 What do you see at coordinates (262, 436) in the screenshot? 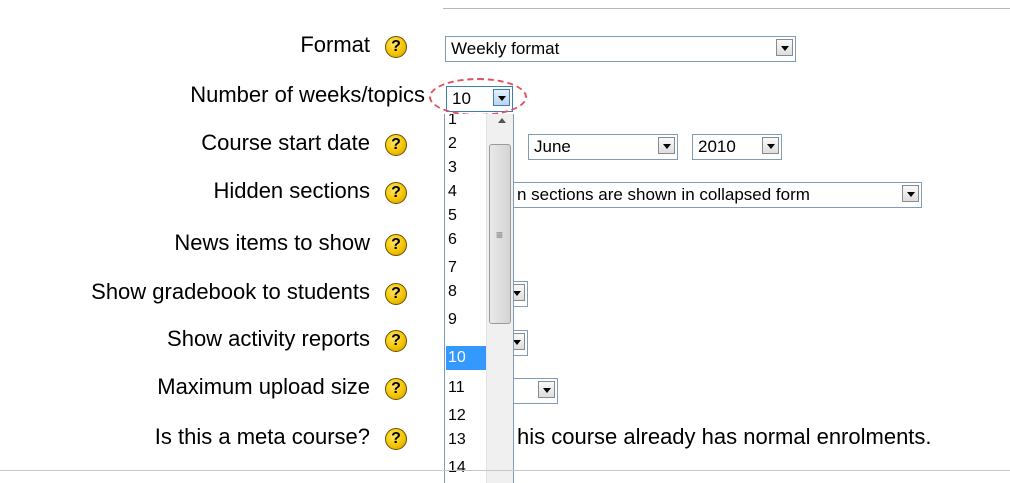
I see `meta-course-label: Is this a meta course?` at bounding box center [262, 436].